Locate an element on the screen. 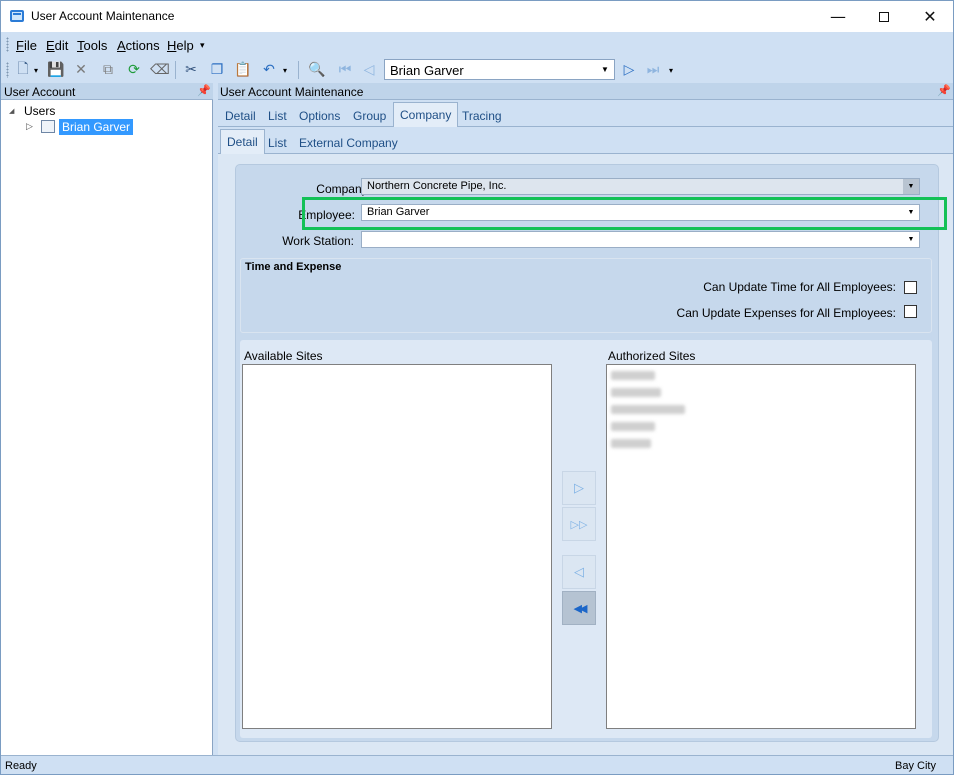 The width and height of the screenshot is (954, 775). tab-company: Company is located at coordinates (426, 115).